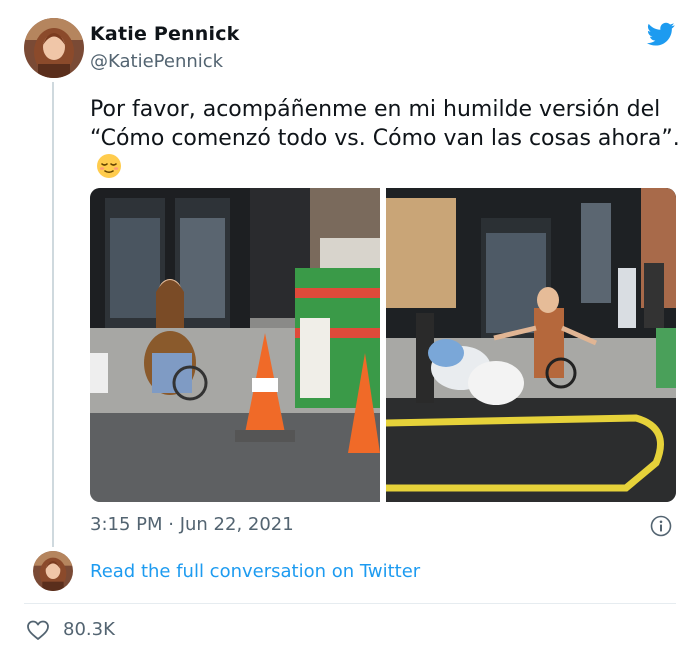 This screenshot has height=656, width=700. I want to click on heart-icon, so click(38, 630).